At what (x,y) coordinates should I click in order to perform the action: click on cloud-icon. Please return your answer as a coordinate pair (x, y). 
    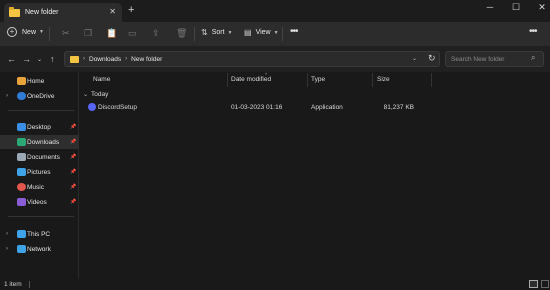
    Looking at the image, I should click on (21, 96).